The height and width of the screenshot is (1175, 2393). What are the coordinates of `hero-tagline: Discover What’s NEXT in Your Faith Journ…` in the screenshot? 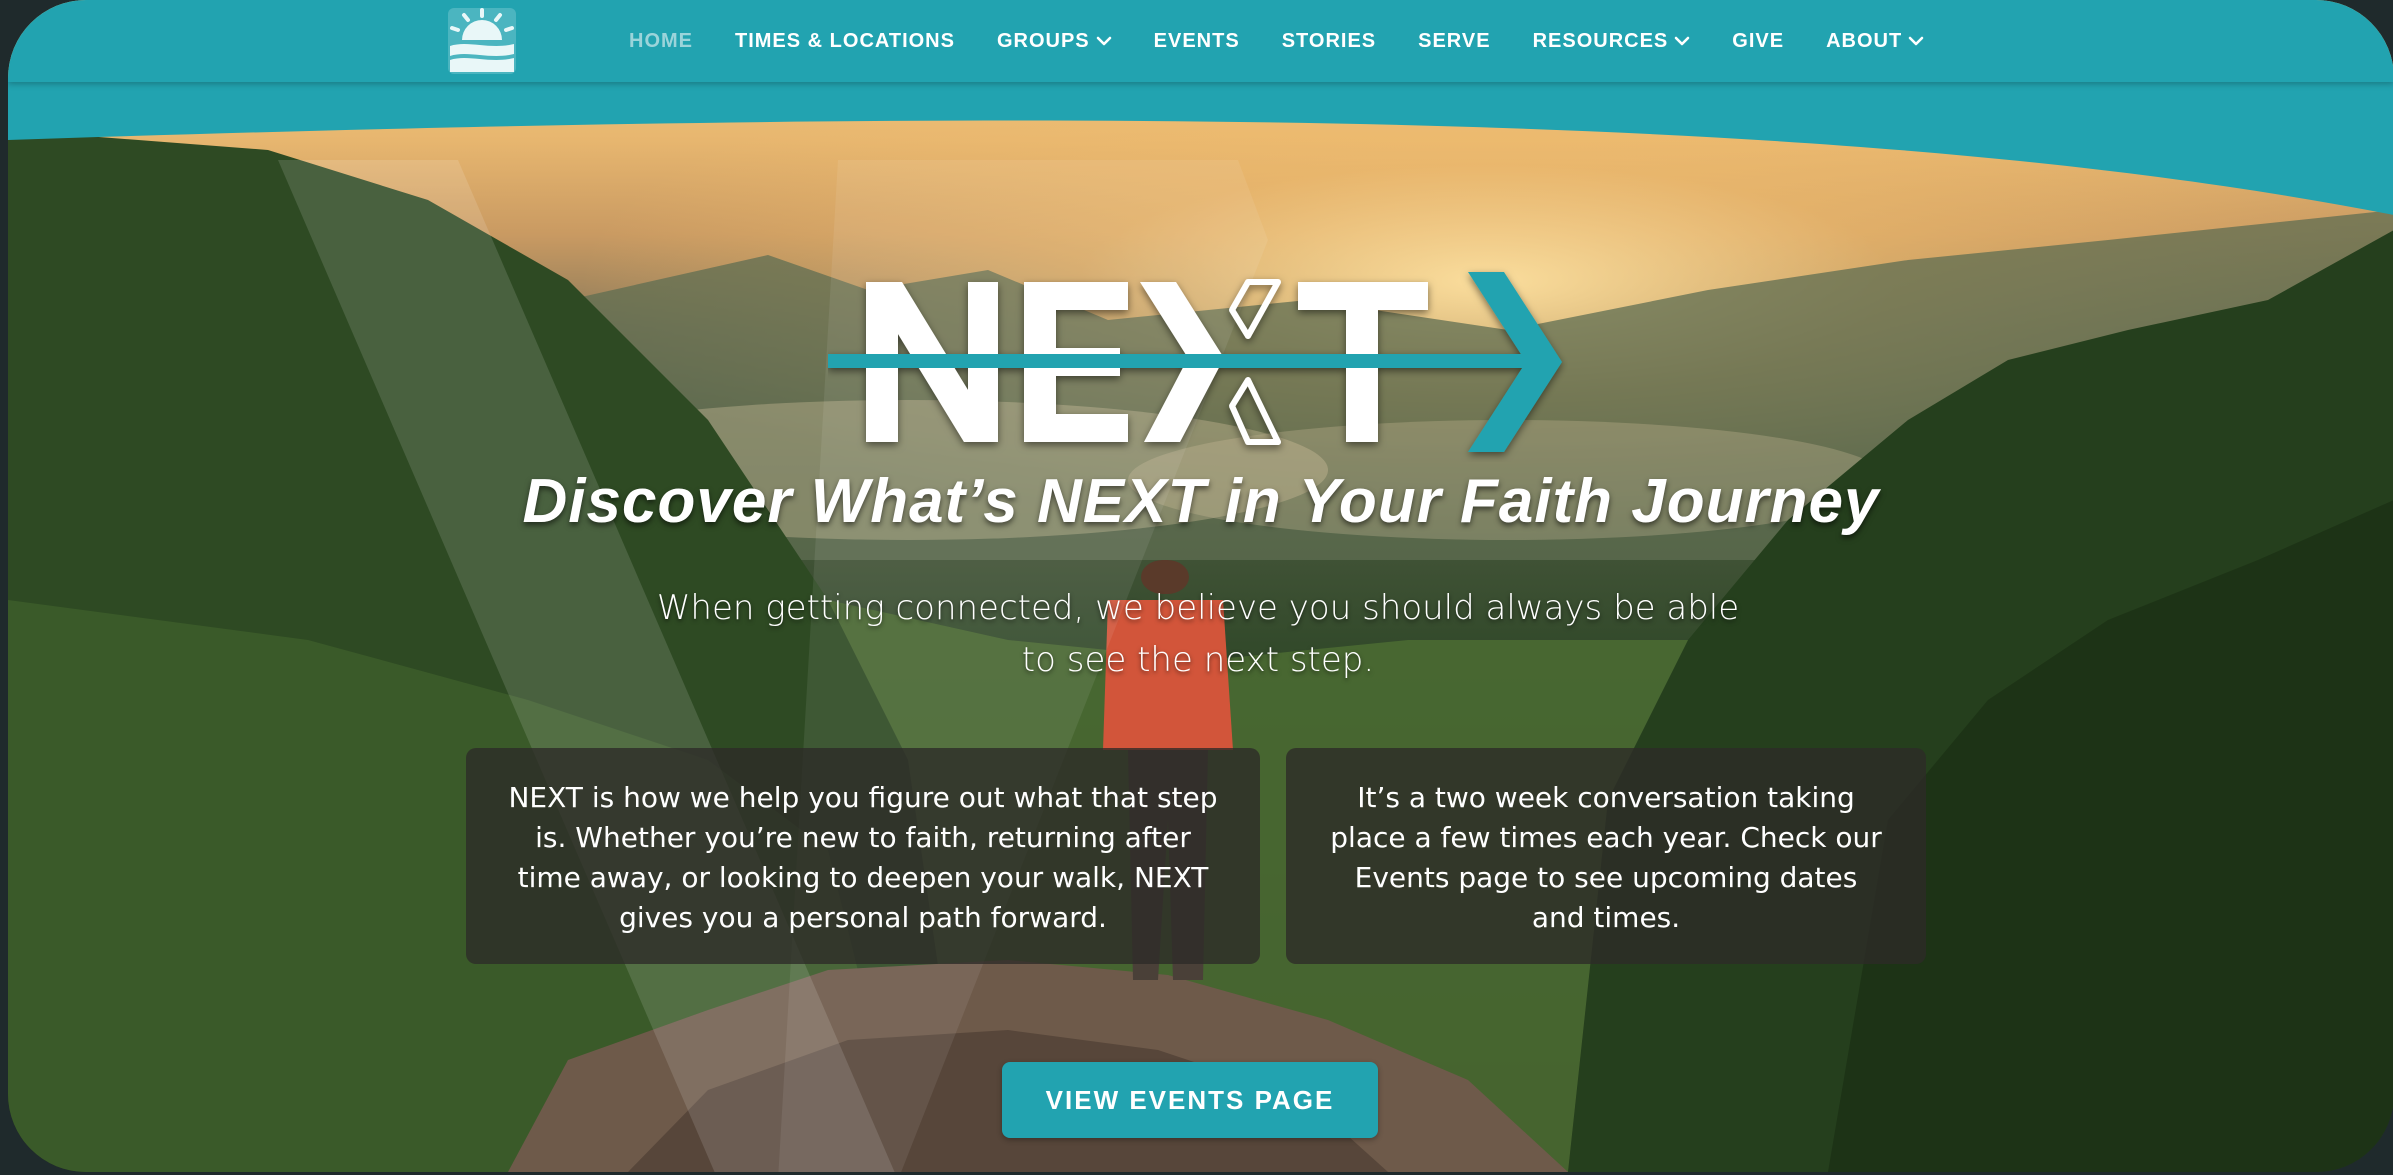 It's located at (1201, 501).